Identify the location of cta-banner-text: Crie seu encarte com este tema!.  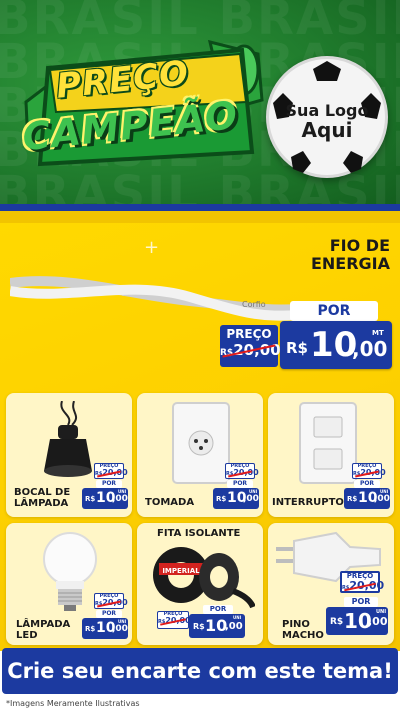
(200, 671).